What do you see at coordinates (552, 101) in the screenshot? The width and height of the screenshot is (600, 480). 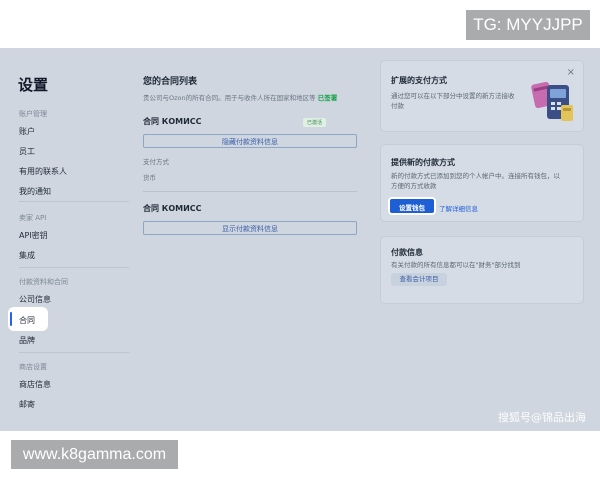 I see `payment-terminal-illustration` at bounding box center [552, 101].